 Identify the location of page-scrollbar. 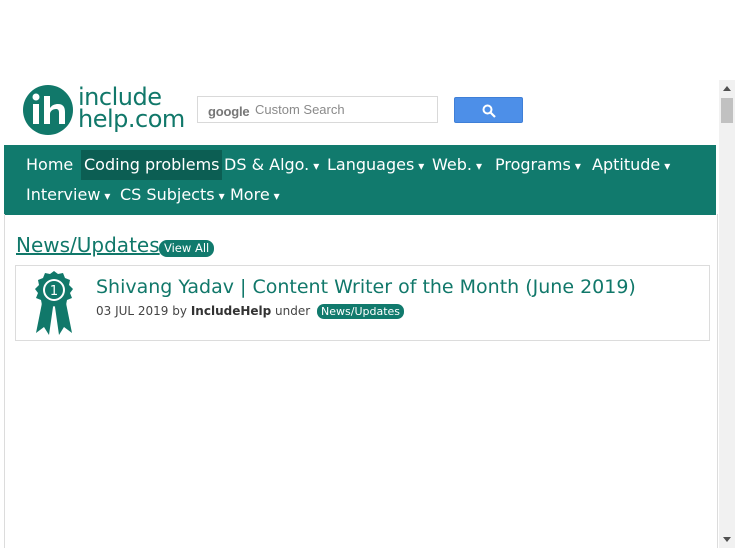
(727, 314).